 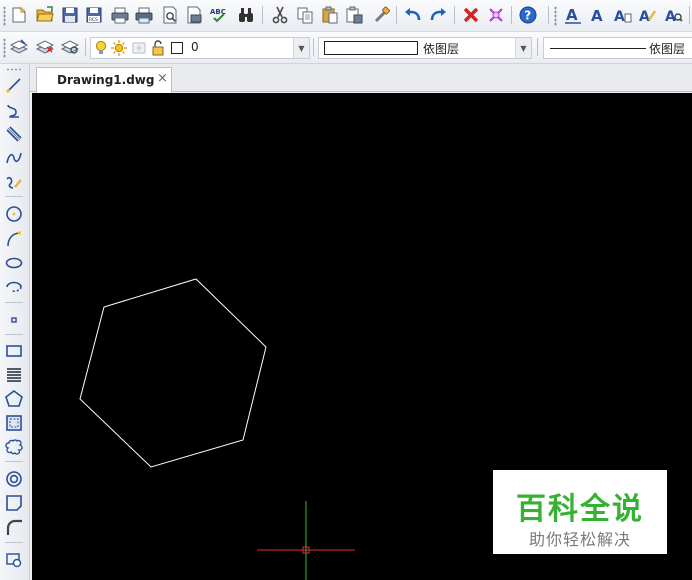 I want to click on watermark-logo: 百科全说 助你轻松解决, so click(x=580, y=512).